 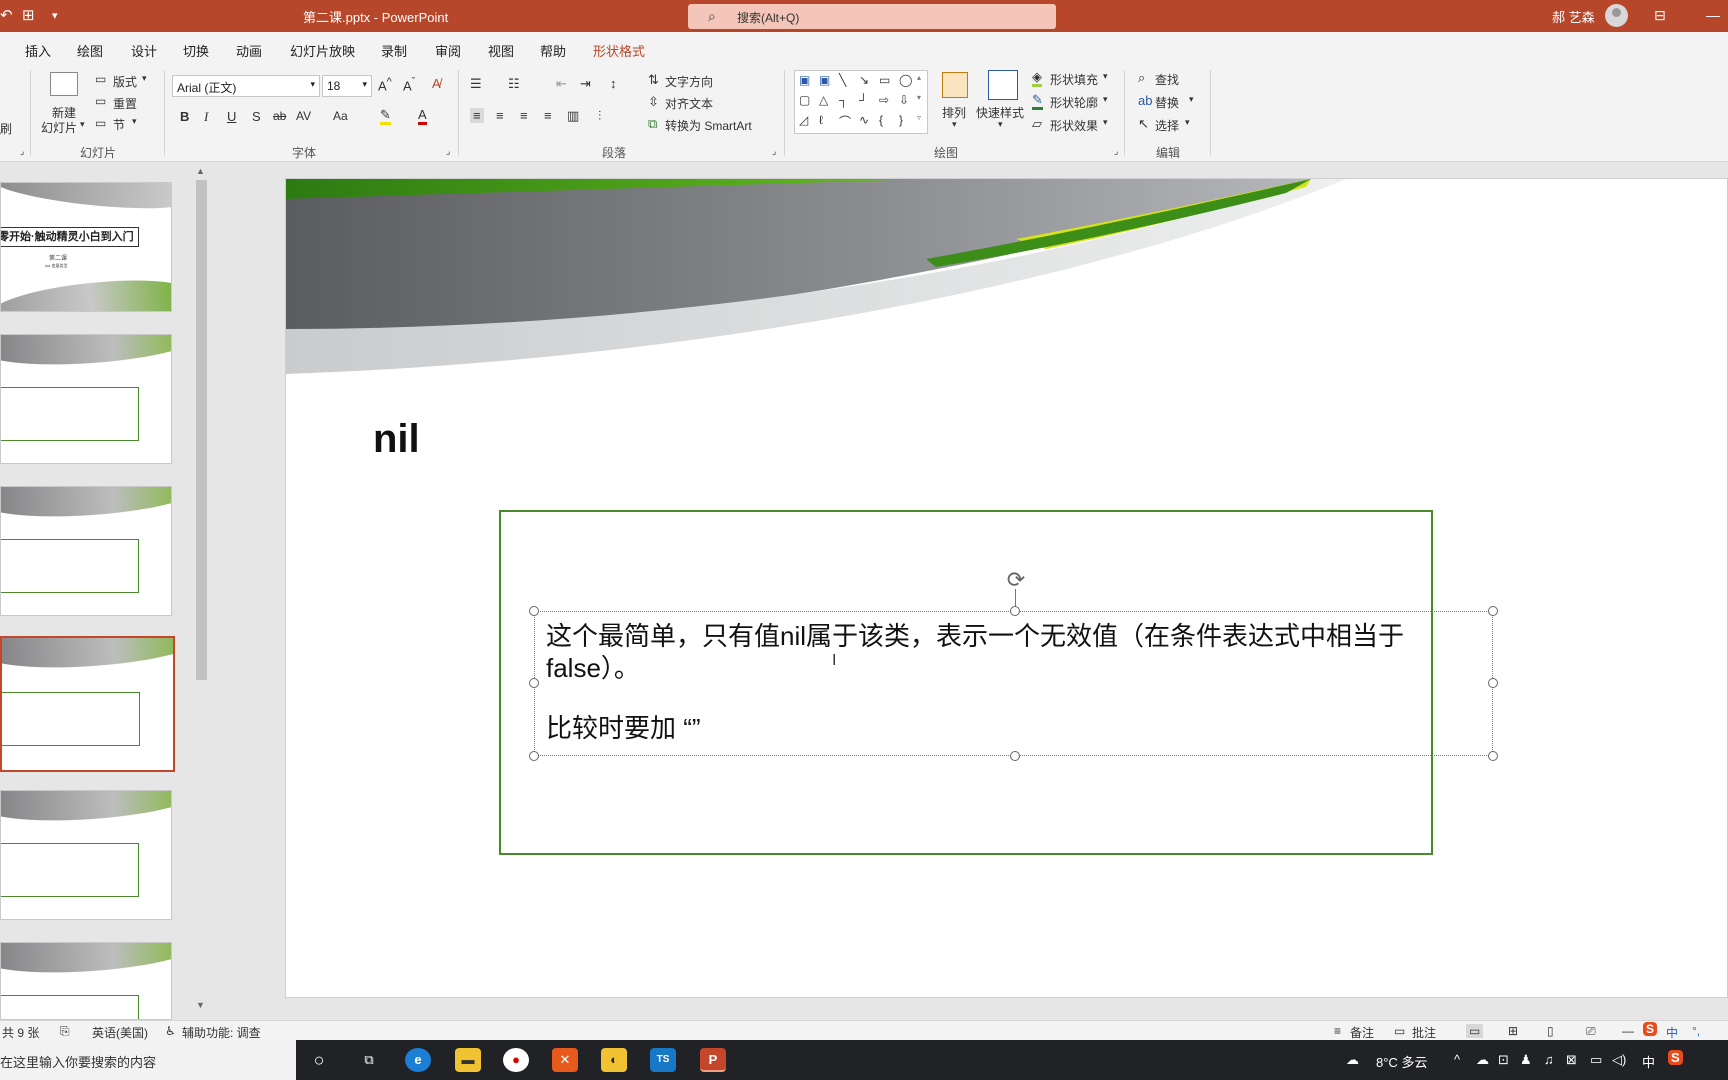 What do you see at coordinates (468, 1060) in the screenshot?
I see `file-explorer-icon: ▬` at bounding box center [468, 1060].